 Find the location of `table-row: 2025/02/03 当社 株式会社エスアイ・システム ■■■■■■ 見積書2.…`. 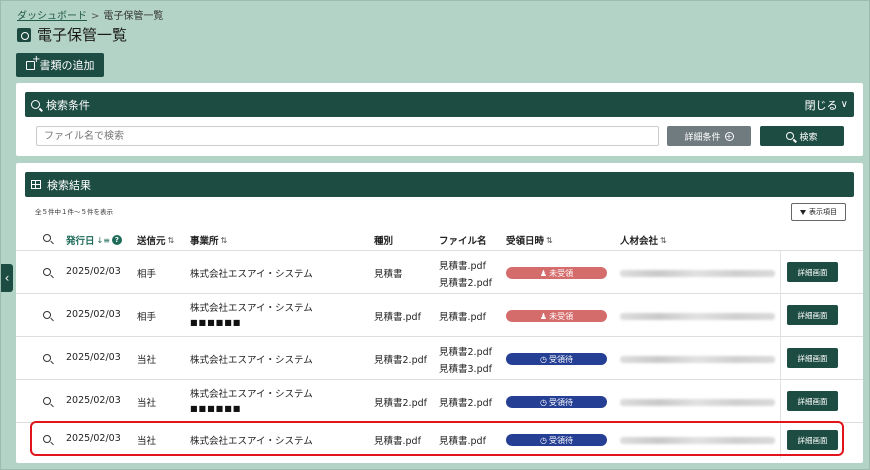

table-row: 2025/02/03 当社 株式会社エスアイ・システム ■■■■■■ 見積書2.… is located at coordinates (439, 401).